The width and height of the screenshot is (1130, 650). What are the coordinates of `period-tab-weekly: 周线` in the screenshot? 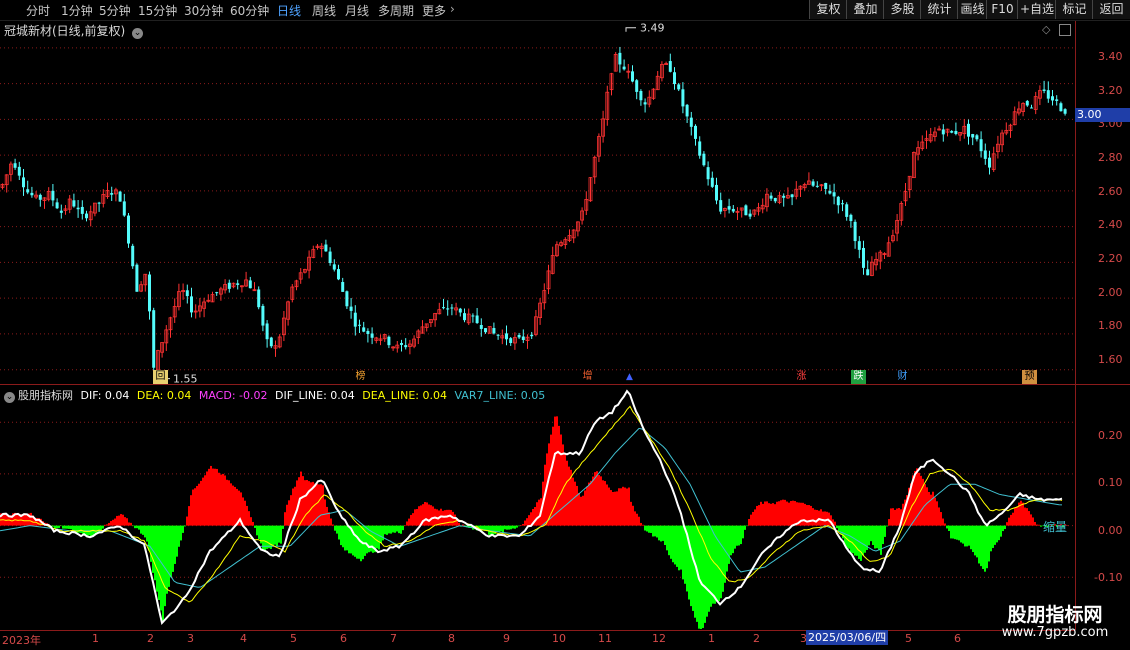 It's located at (324, 10).